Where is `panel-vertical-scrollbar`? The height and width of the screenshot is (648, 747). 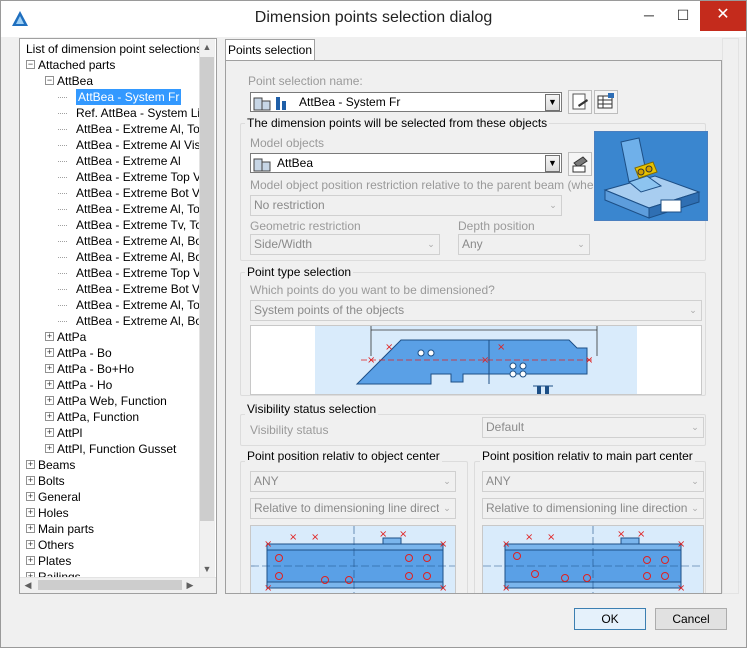 panel-vertical-scrollbar is located at coordinates (730, 316).